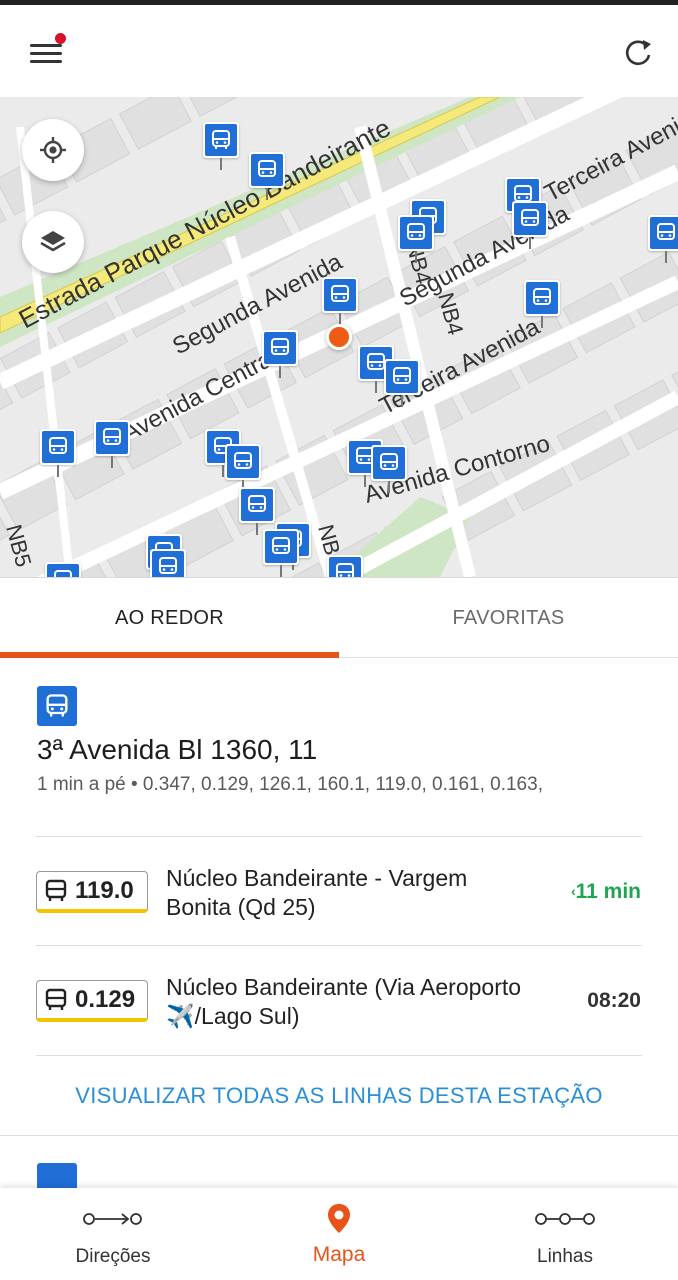  What do you see at coordinates (508, 618) in the screenshot?
I see `tab-favorites: FAVORITAS` at bounding box center [508, 618].